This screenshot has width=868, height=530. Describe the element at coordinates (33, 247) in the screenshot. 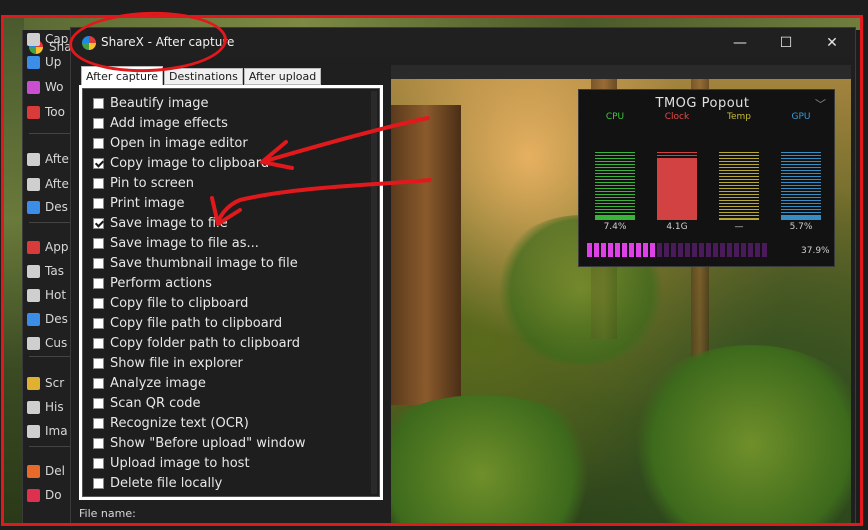

I see `app-settings-icon` at that location.